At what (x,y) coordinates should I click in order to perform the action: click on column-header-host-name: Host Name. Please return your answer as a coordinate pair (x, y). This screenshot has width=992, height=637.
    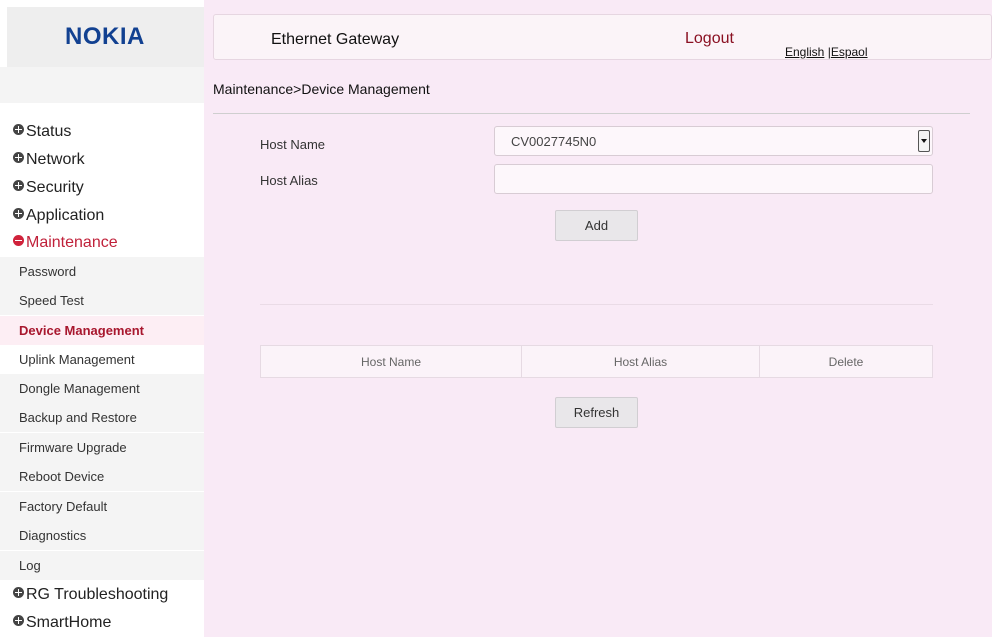
    Looking at the image, I should click on (391, 361).